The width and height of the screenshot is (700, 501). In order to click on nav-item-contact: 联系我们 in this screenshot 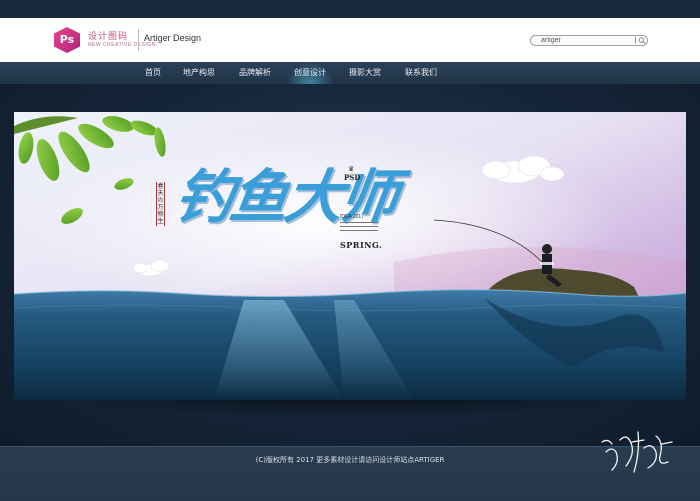, I will do `click(421, 73)`.